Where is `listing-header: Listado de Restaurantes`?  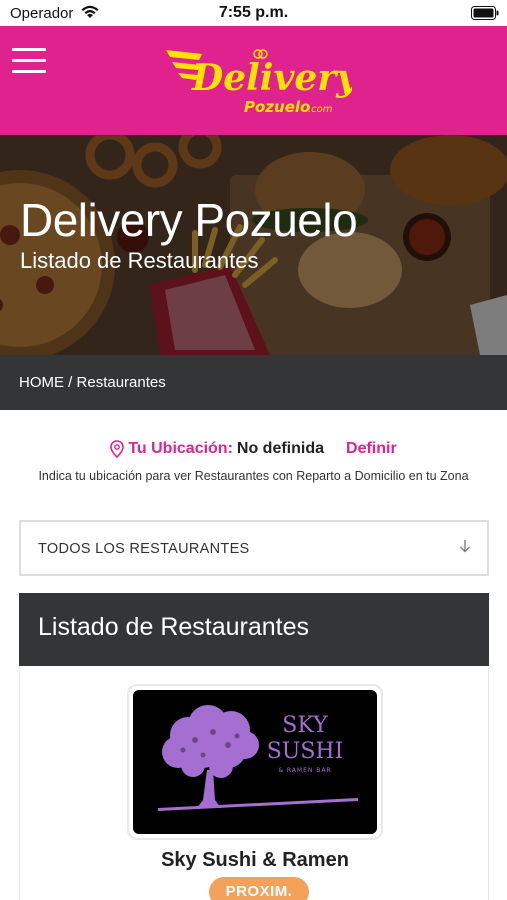
listing-header: Listado de Restaurantes is located at coordinates (254, 629).